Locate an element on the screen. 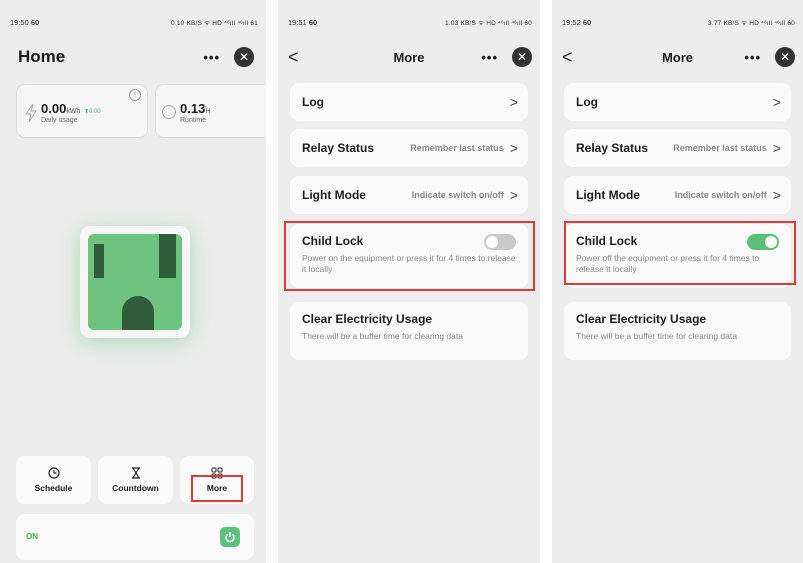  runtime-value: 0.13H is located at coordinates (195, 108).